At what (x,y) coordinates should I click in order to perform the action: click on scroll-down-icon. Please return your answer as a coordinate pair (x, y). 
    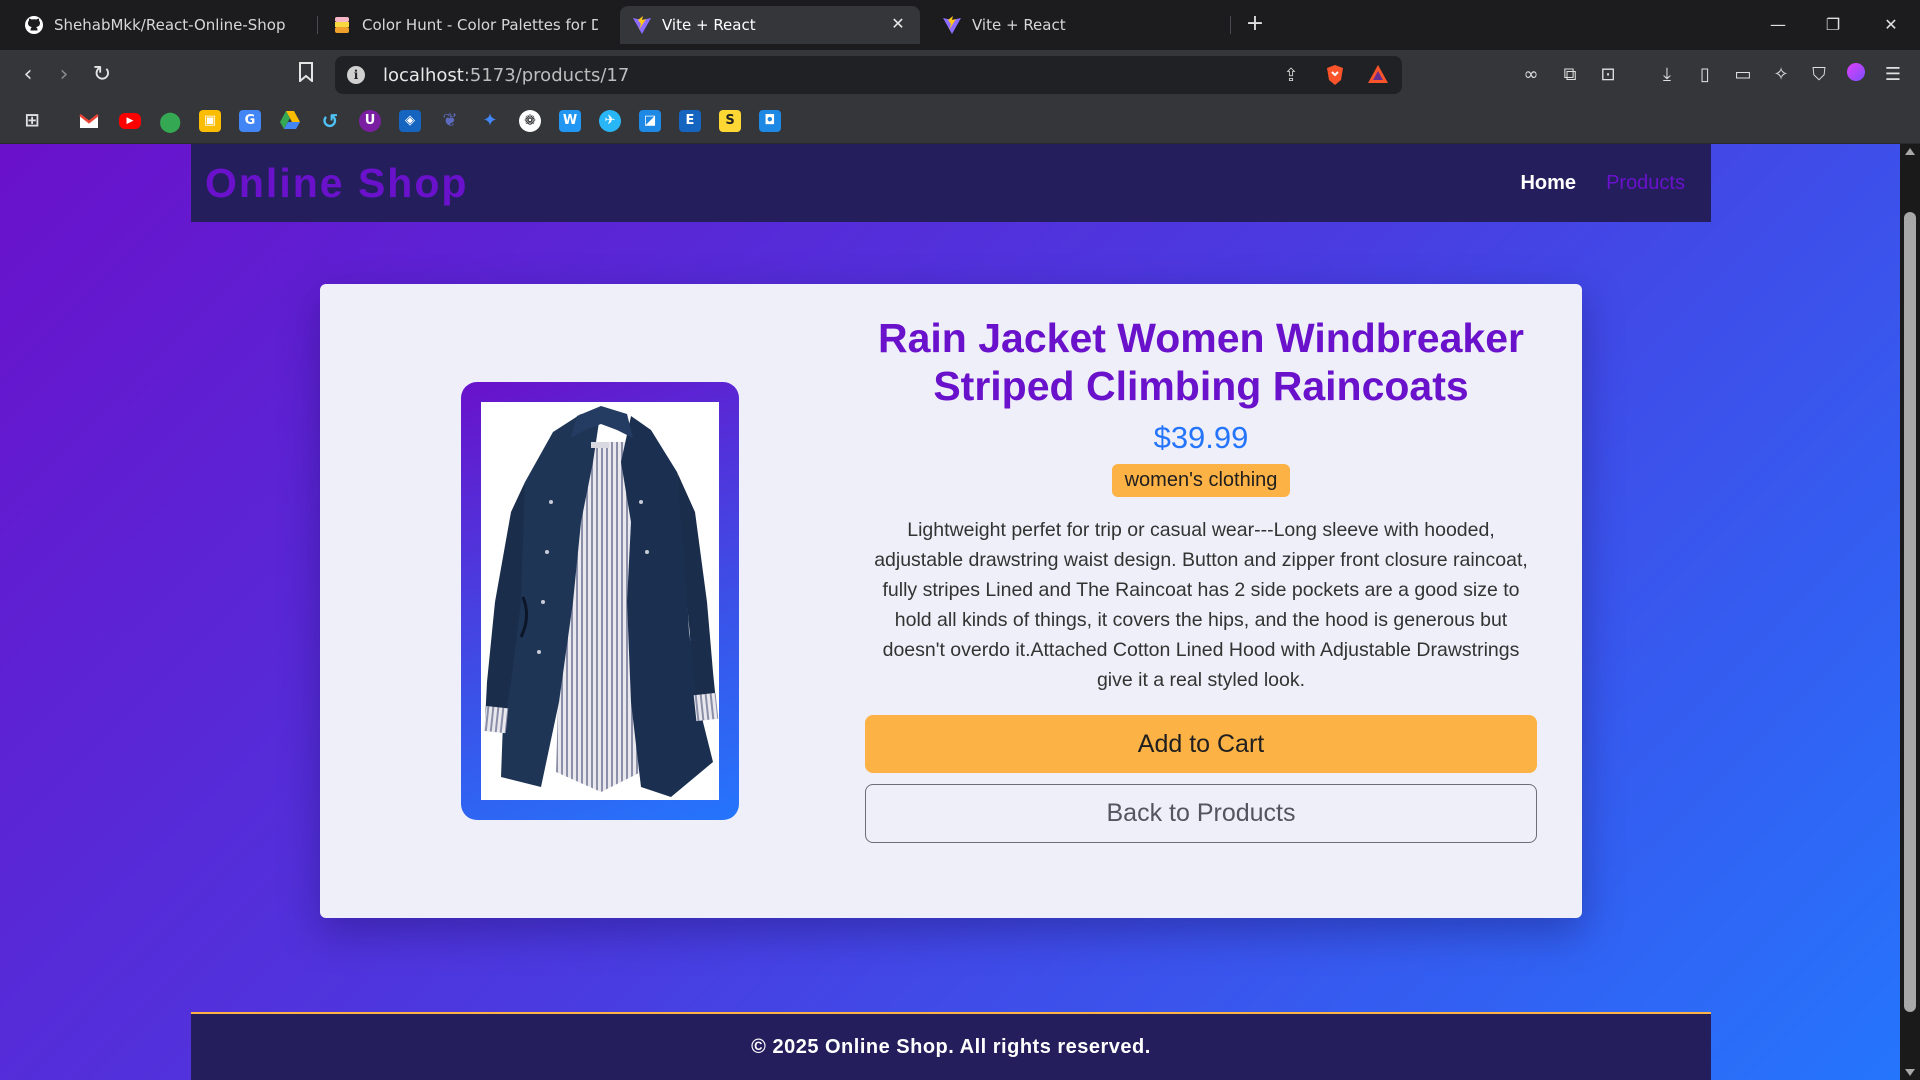
    Looking at the image, I should click on (1910, 1072).